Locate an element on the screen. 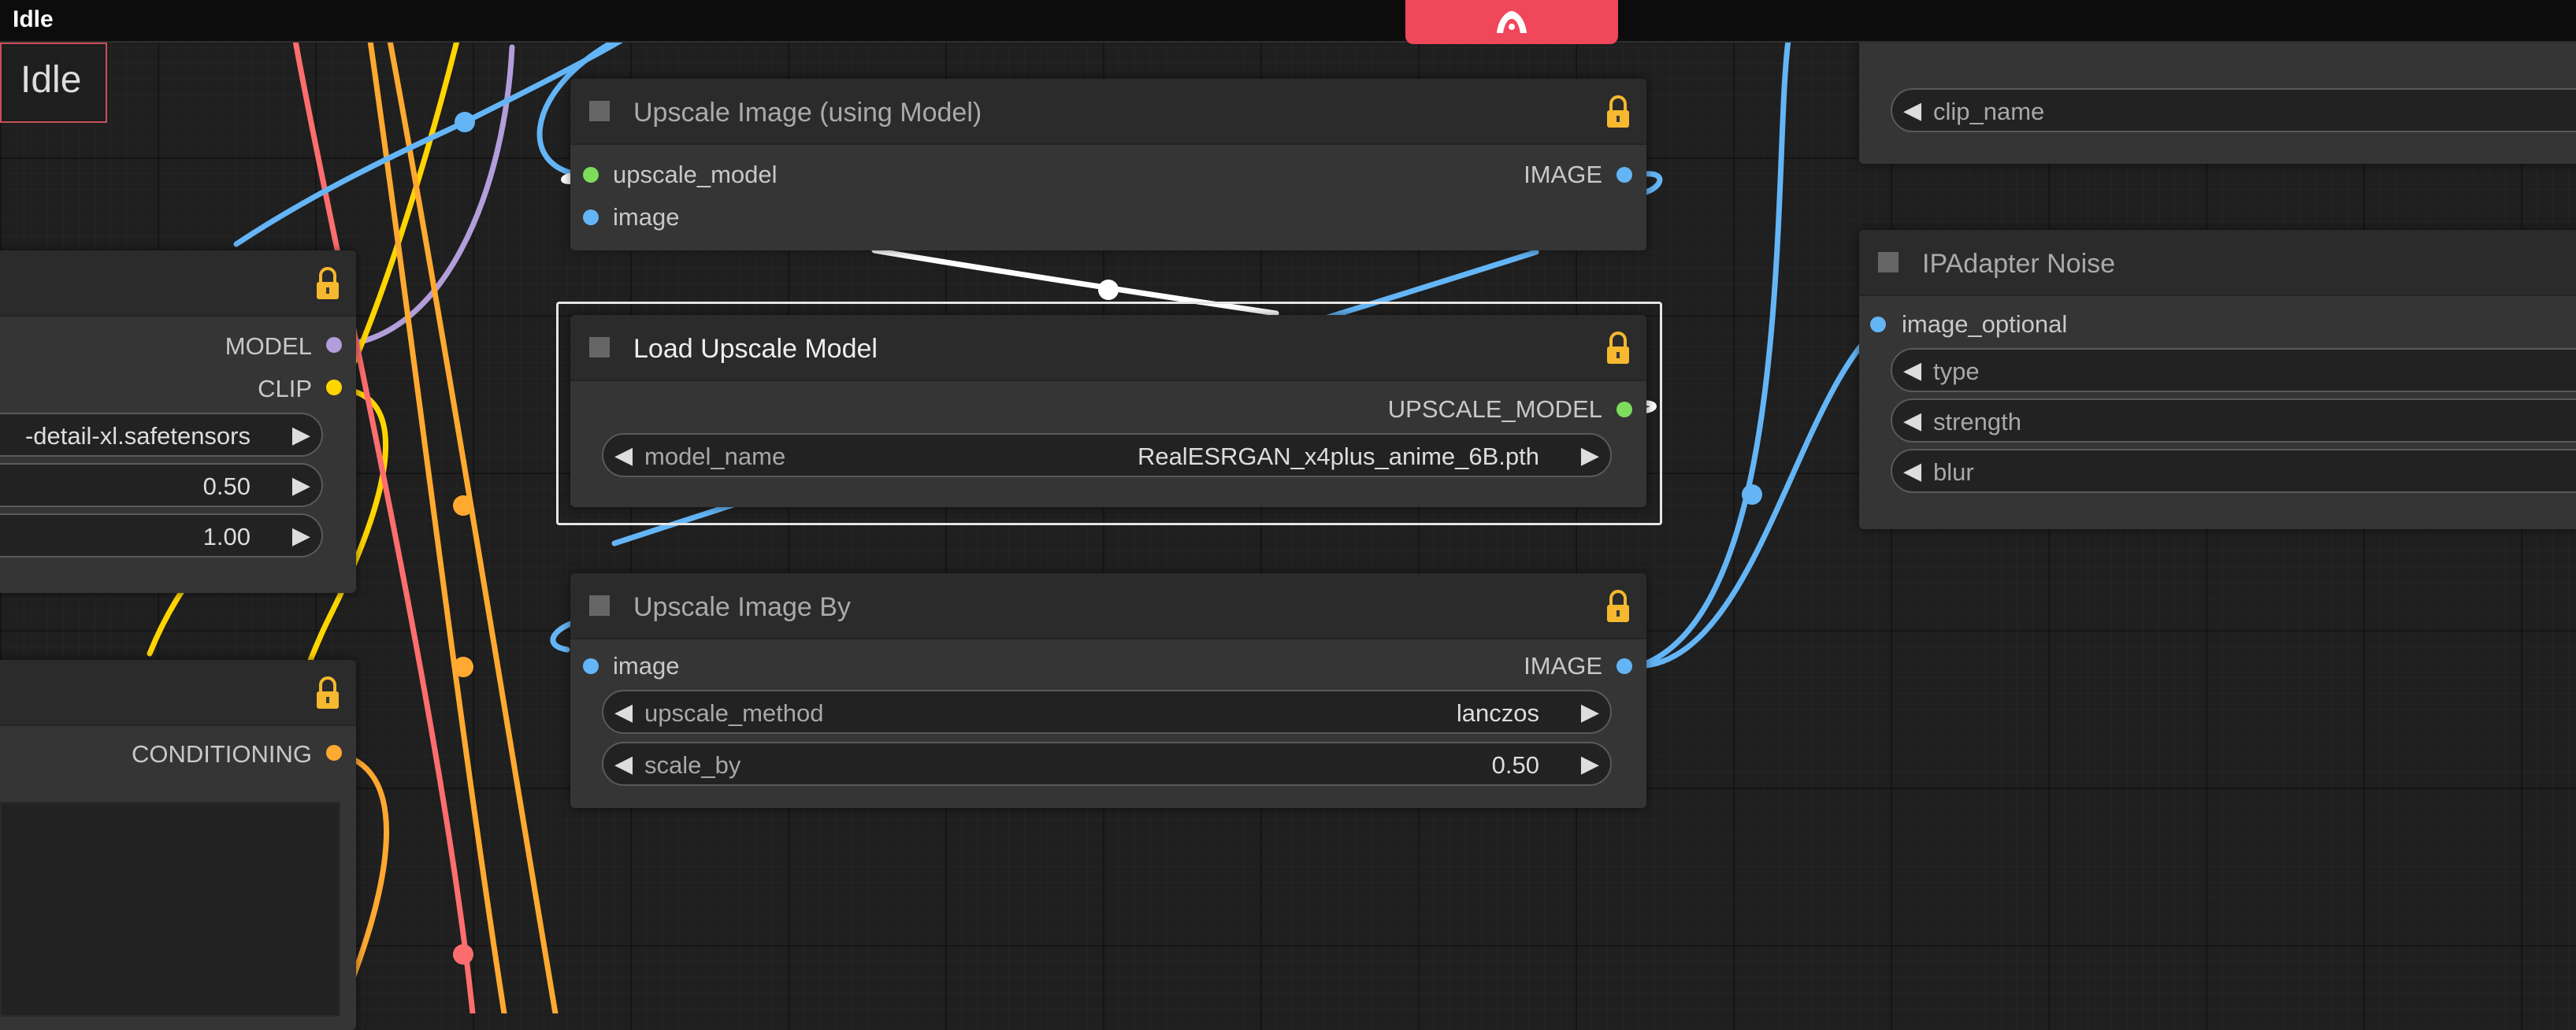 The width and height of the screenshot is (2576, 1030). strength-widget: ◀ strength is located at coordinates (2233, 420).